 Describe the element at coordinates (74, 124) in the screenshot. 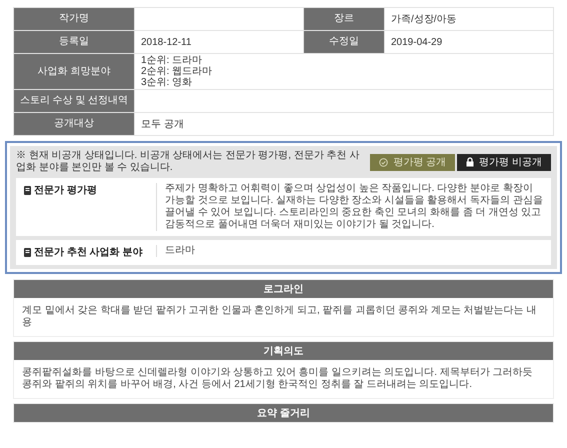

I see `label-cell: 공개대상` at that location.